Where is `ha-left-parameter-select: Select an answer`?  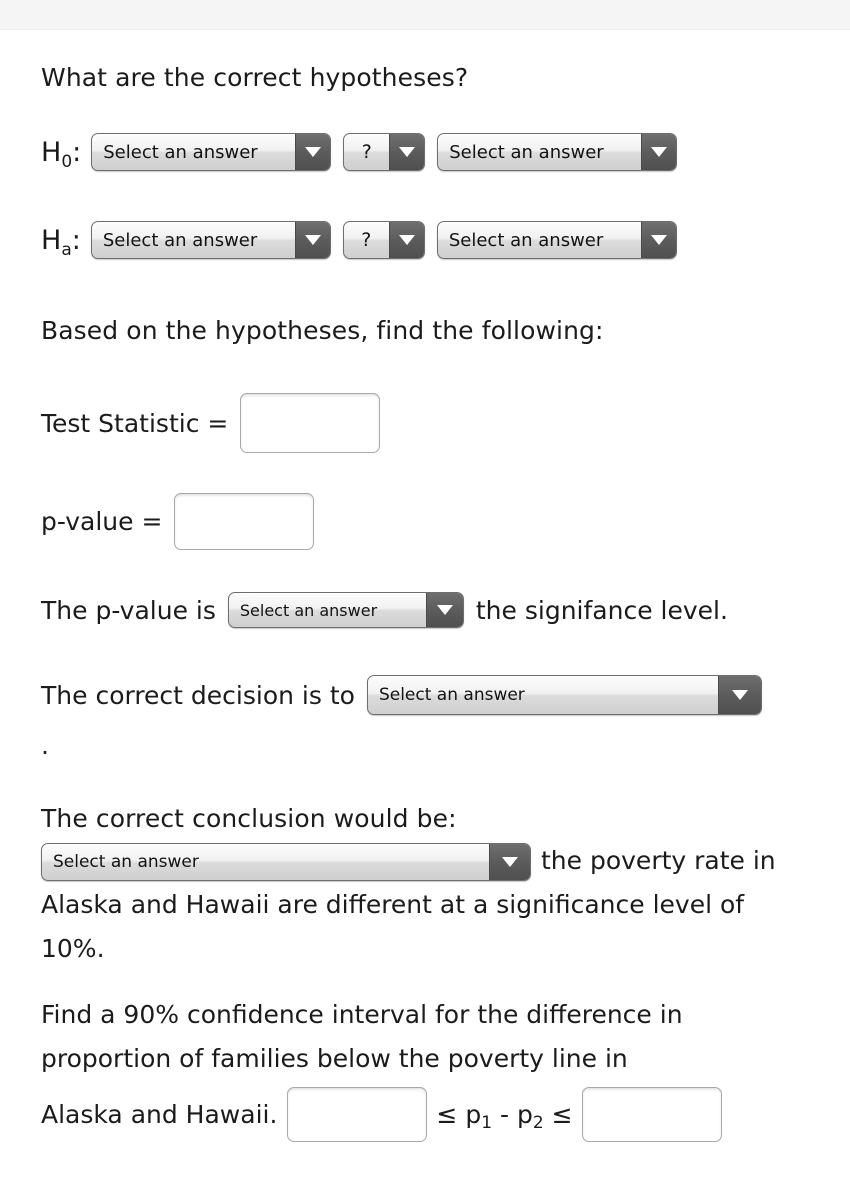 ha-left-parameter-select: Select an answer is located at coordinates (210, 240).